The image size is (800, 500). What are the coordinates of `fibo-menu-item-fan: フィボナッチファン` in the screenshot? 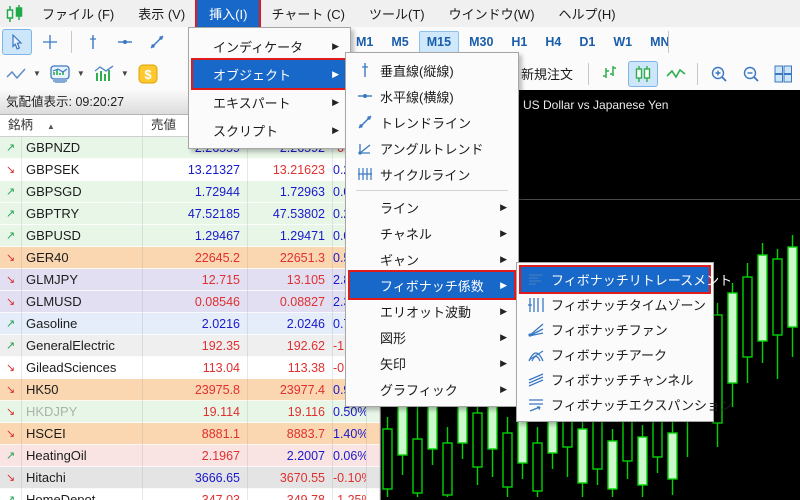 It's located at (615, 329).